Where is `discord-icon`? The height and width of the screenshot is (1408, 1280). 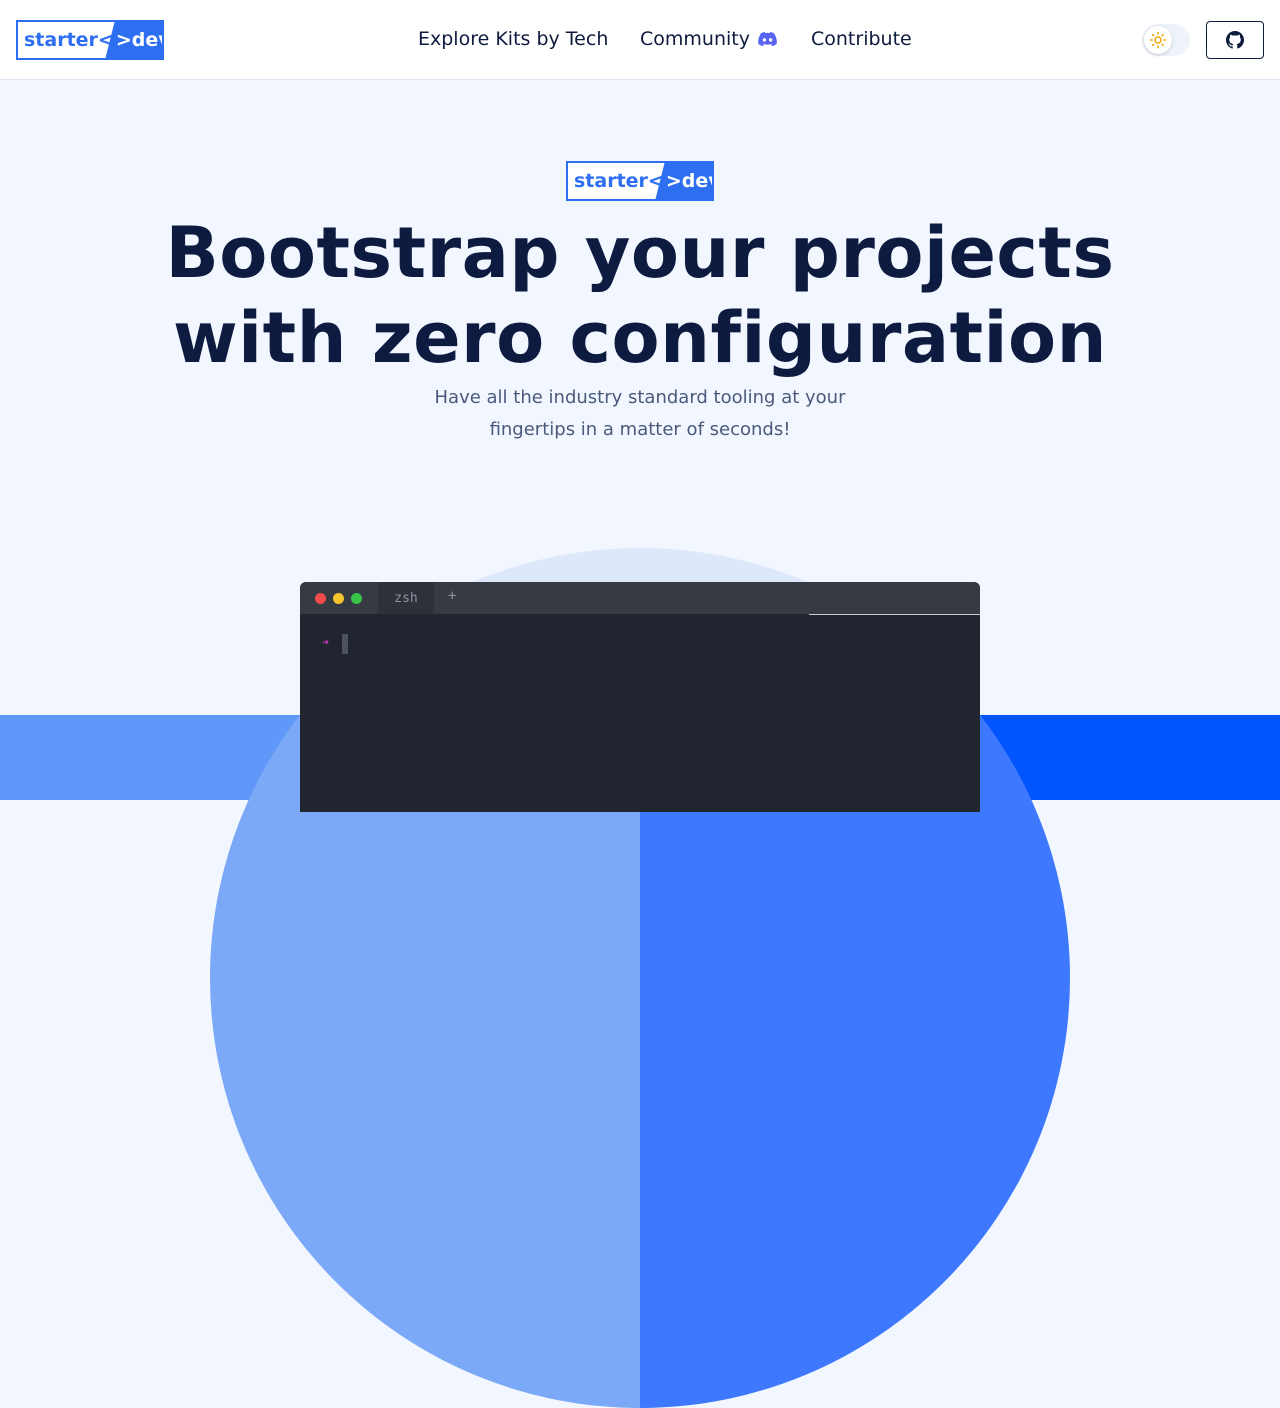
discord-icon is located at coordinates (767, 39).